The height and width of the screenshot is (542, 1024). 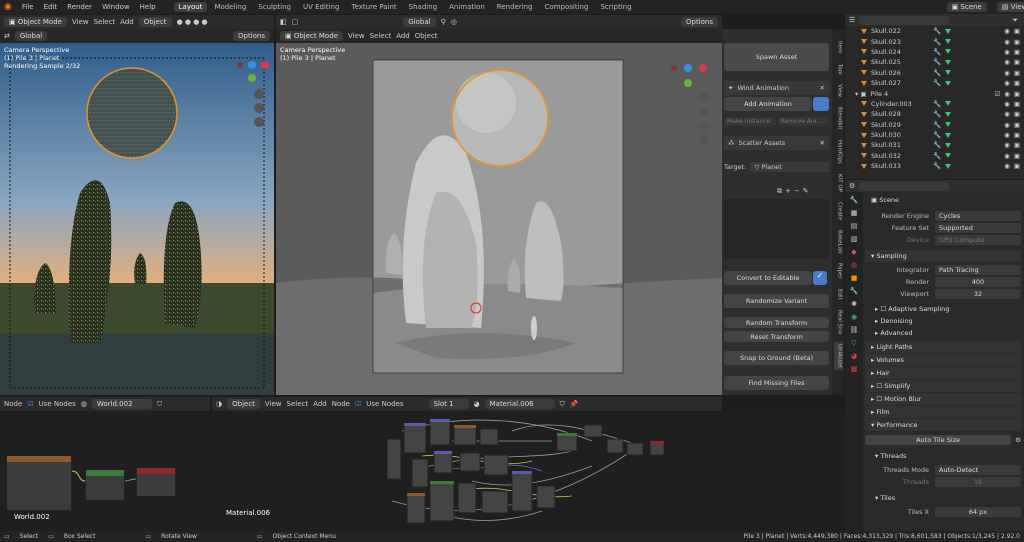 What do you see at coordinates (943, 386) in the screenshot?
I see `simplify-header: ▸ ☐ Simplify` at bounding box center [943, 386].